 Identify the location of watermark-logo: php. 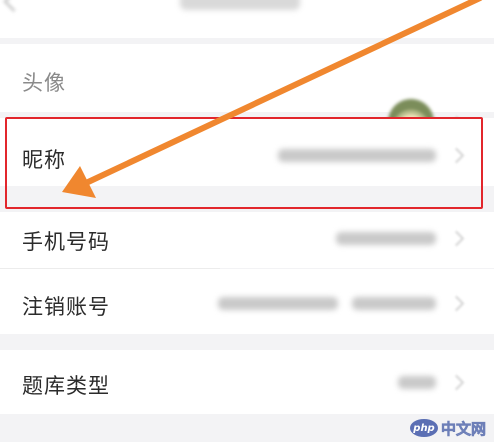
(424, 428).